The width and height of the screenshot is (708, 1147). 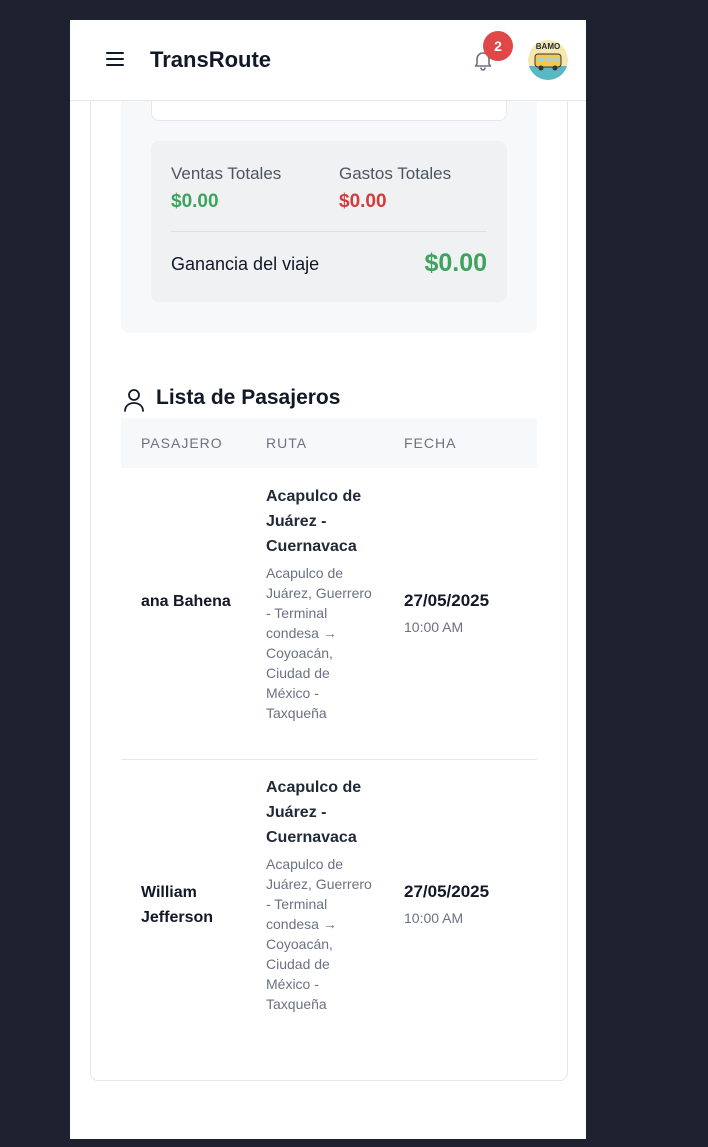 What do you see at coordinates (195, 201) in the screenshot?
I see `sales-value: $0.00` at bounding box center [195, 201].